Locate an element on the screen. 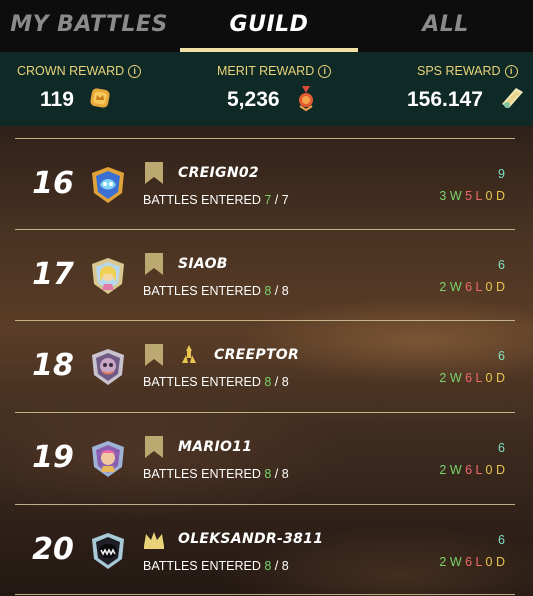  tab-my-battles: MY BATTLES is located at coordinates (89, 26).